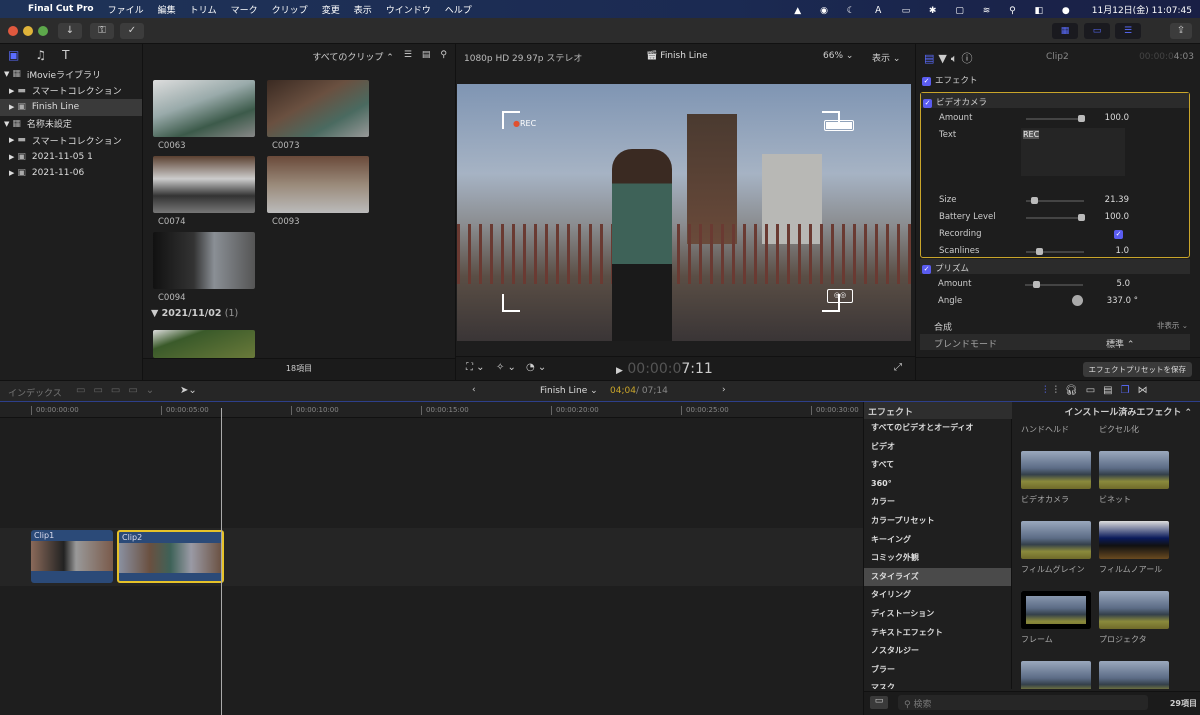 The width and height of the screenshot is (1200, 715). Describe the element at coordinates (1049, 390) in the screenshot. I see `skimming-icon: ⫶` at that location.